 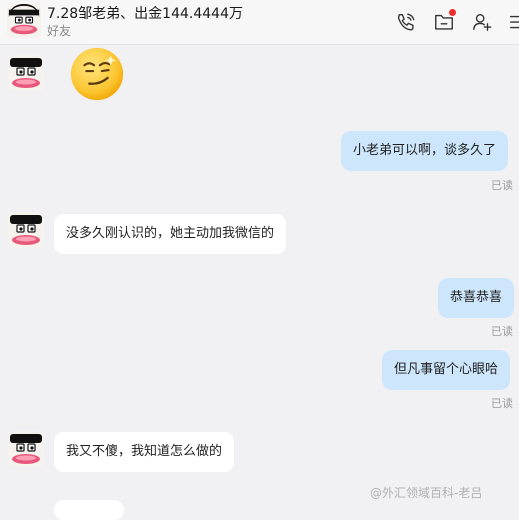 I want to click on message-bubble-outgoing: 但凡事留个心眼哈, so click(x=446, y=370).